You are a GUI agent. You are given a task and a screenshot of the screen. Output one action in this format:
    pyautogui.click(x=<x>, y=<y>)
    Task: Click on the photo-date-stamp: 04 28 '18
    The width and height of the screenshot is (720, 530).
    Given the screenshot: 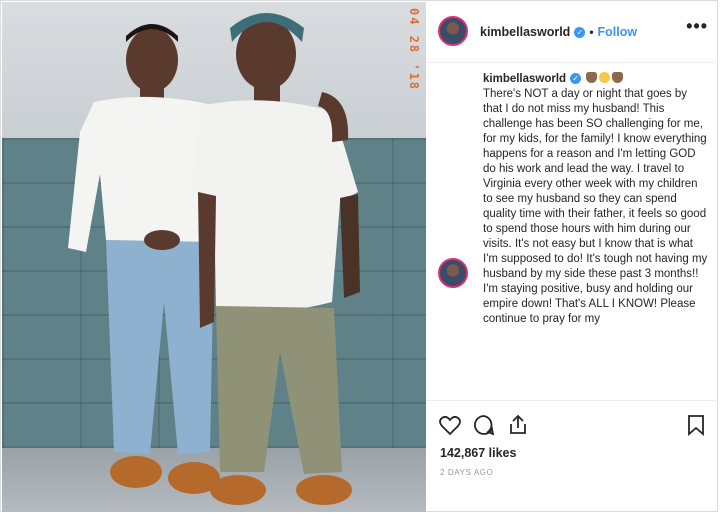 What is the action you would take?
    pyautogui.click(x=414, y=50)
    